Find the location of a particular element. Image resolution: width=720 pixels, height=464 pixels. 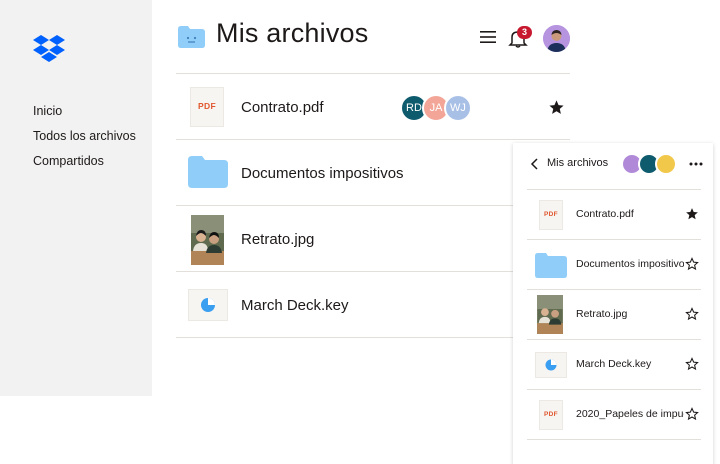

file-row-documentos: Documentos impositivos is located at coordinates (373, 173).